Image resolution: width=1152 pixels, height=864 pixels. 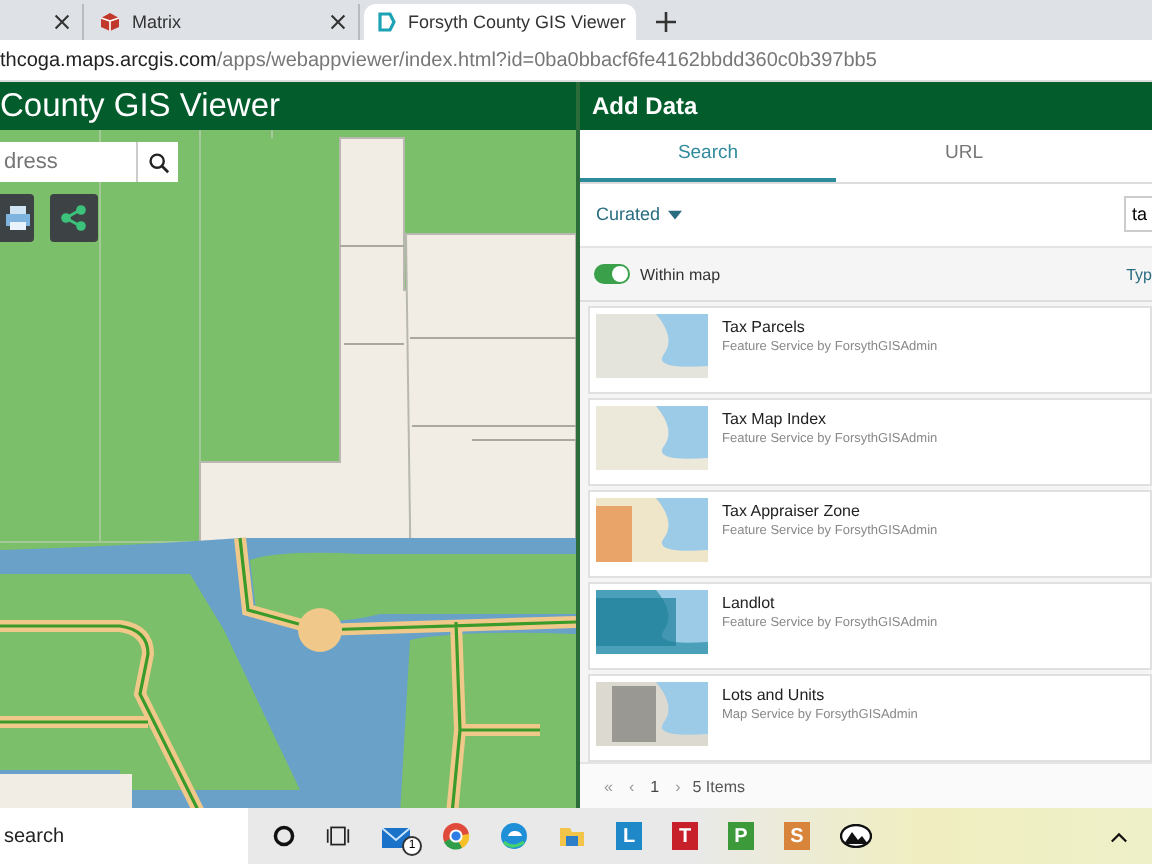 I want to click on printer-icon, so click(x=17, y=218).